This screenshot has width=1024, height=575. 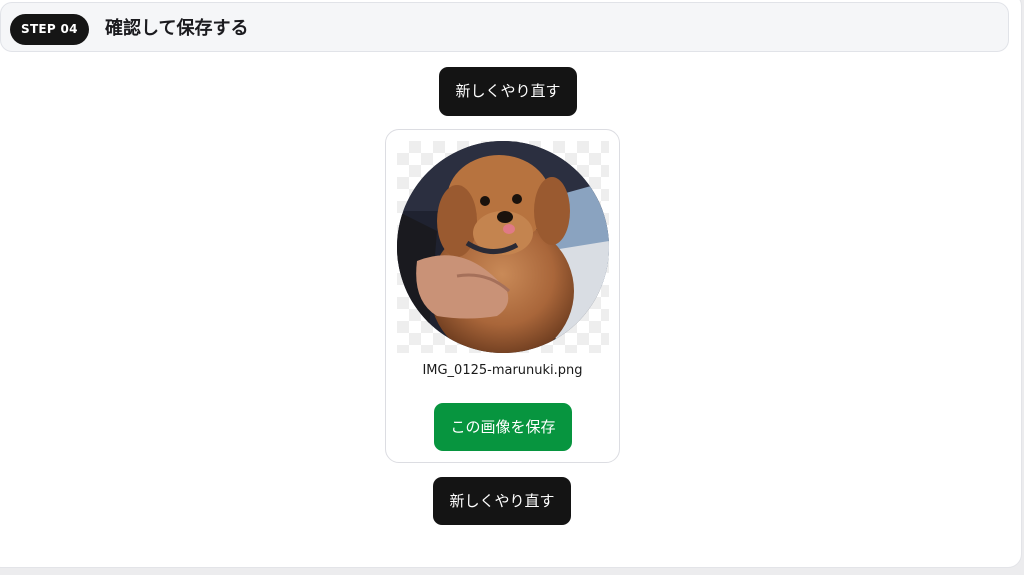 I want to click on restart-button-bottom: 新しくやり直す, so click(x=502, y=501).